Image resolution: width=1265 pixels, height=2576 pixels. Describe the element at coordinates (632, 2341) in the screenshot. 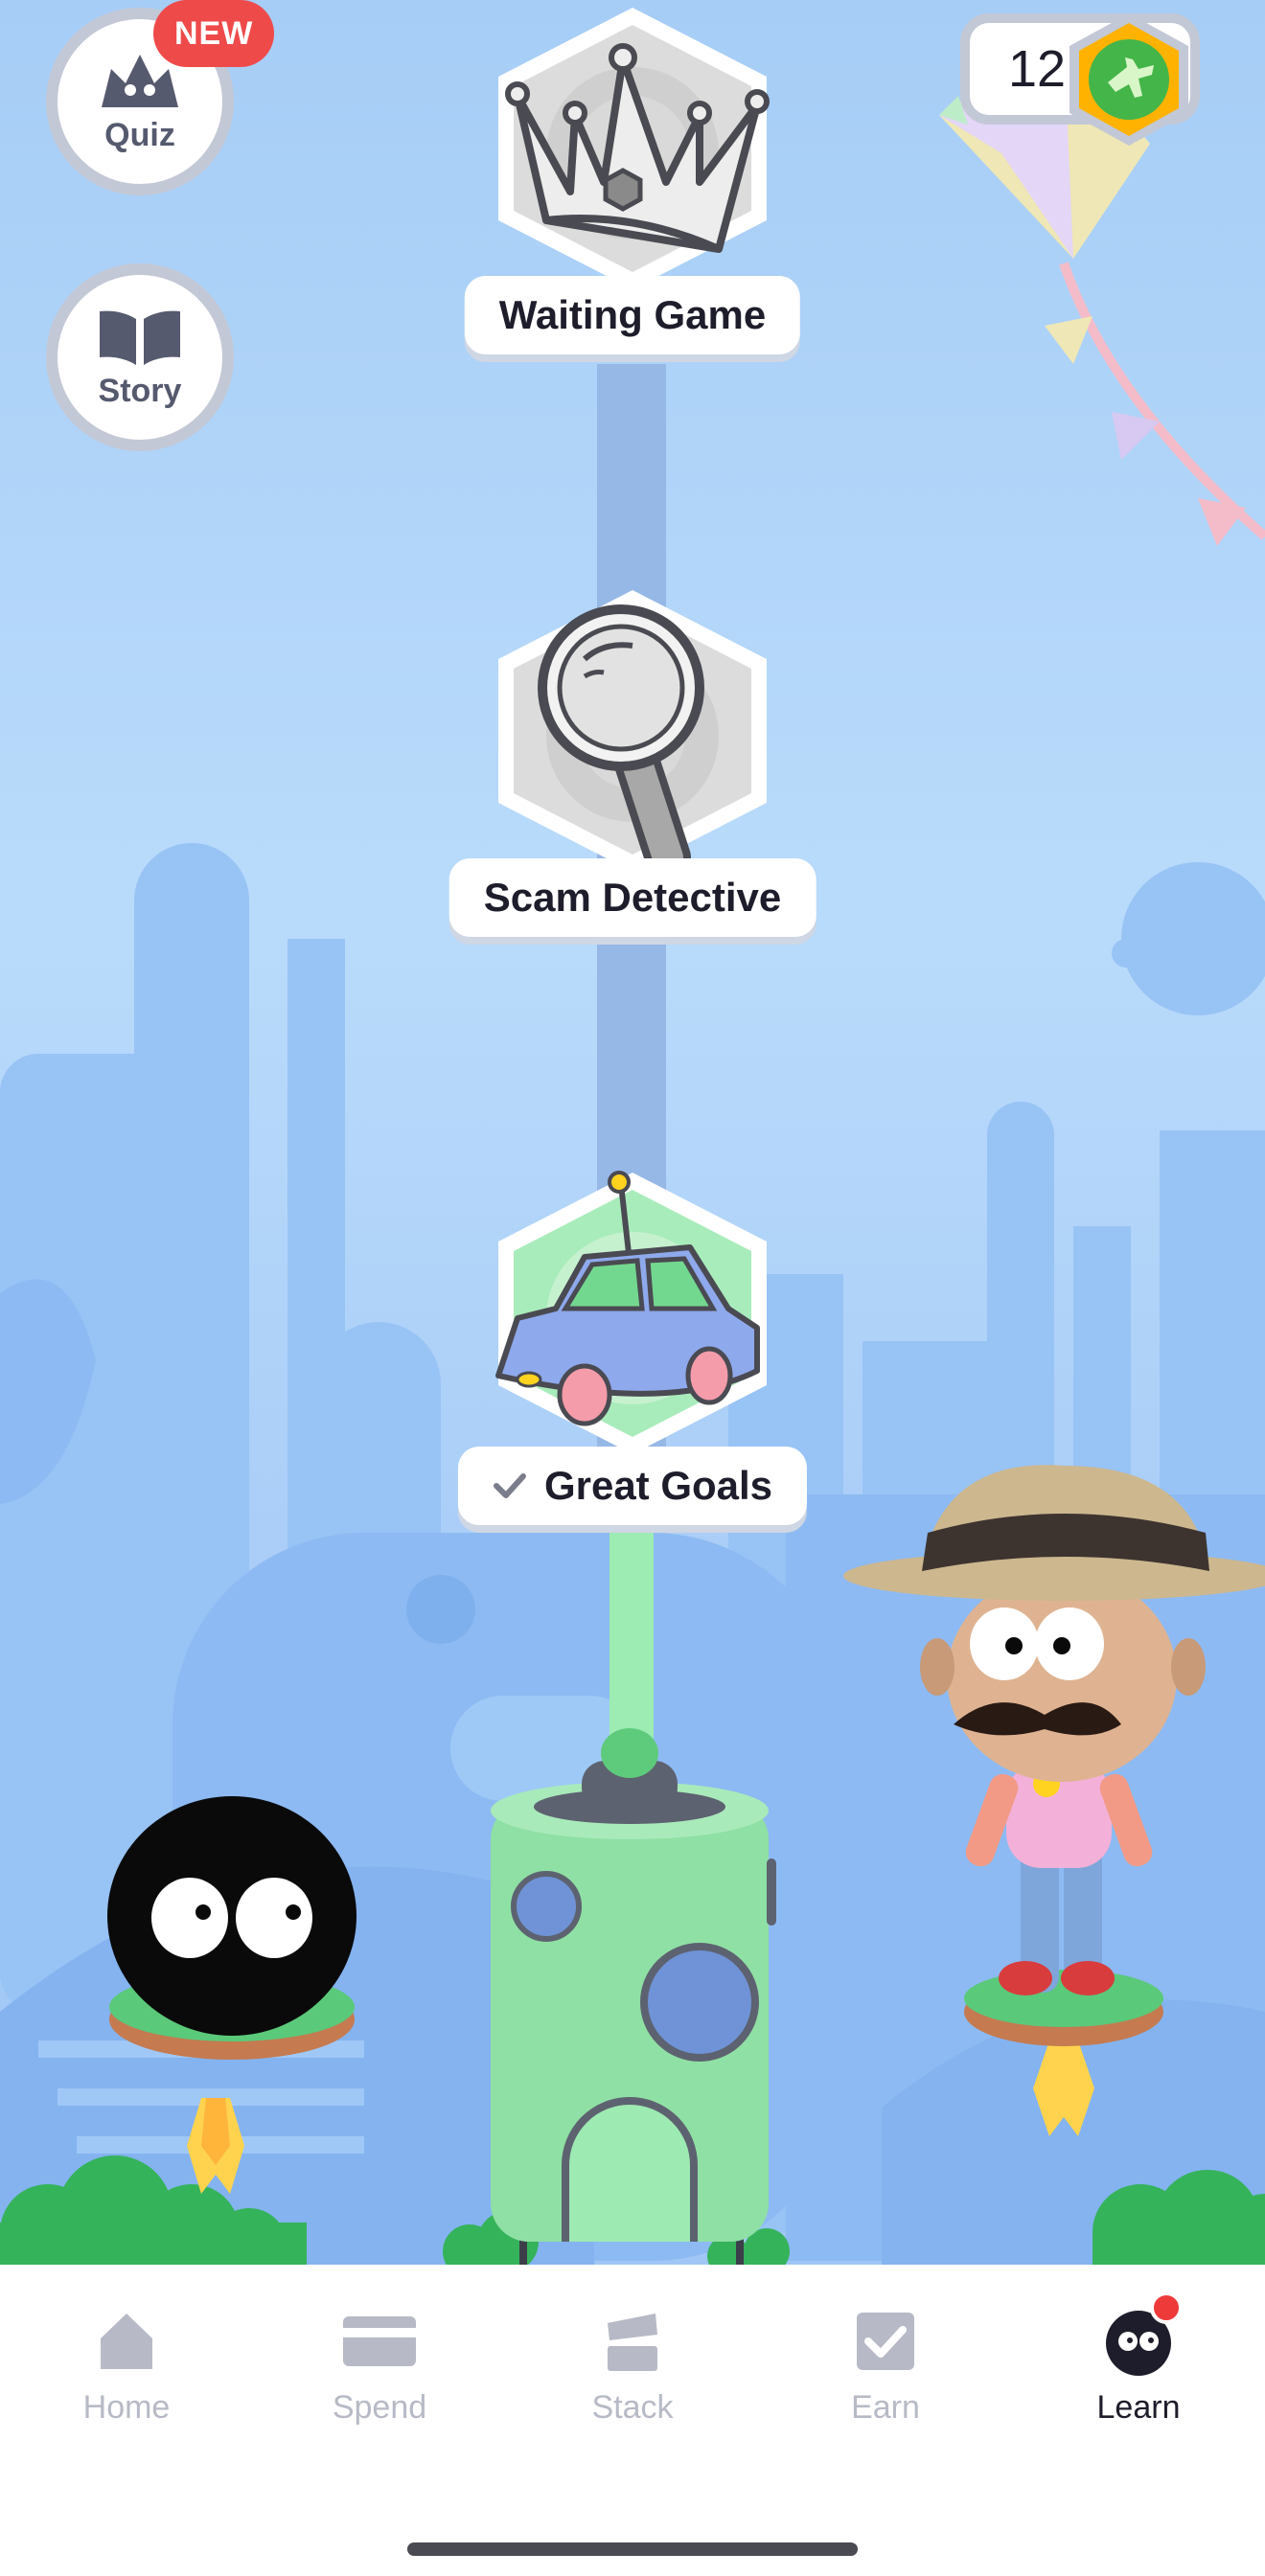

I see `stack-icon` at that location.